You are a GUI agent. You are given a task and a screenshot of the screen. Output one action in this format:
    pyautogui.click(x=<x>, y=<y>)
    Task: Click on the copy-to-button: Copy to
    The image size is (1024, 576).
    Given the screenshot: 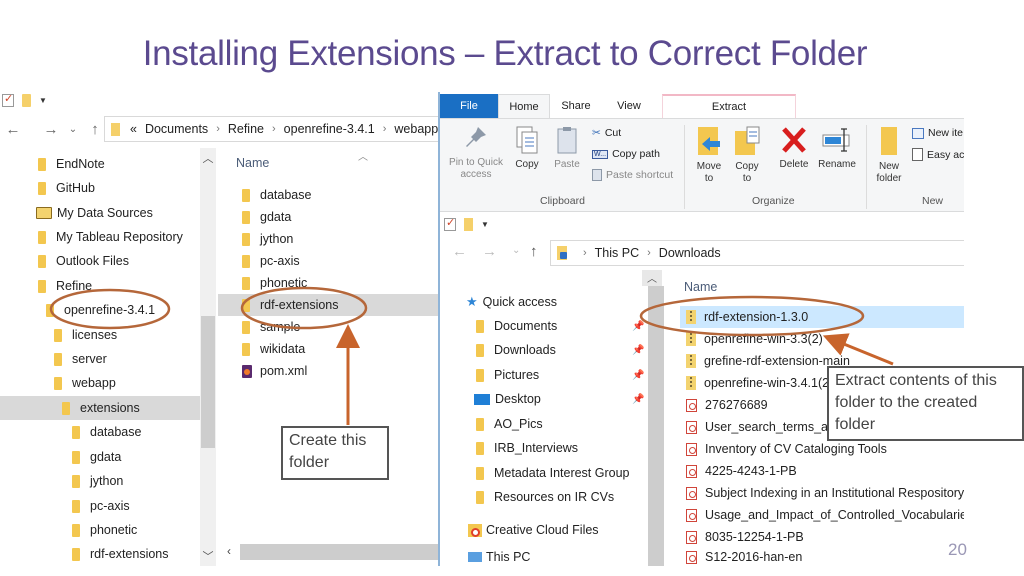 What is the action you would take?
    pyautogui.click(x=747, y=155)
    